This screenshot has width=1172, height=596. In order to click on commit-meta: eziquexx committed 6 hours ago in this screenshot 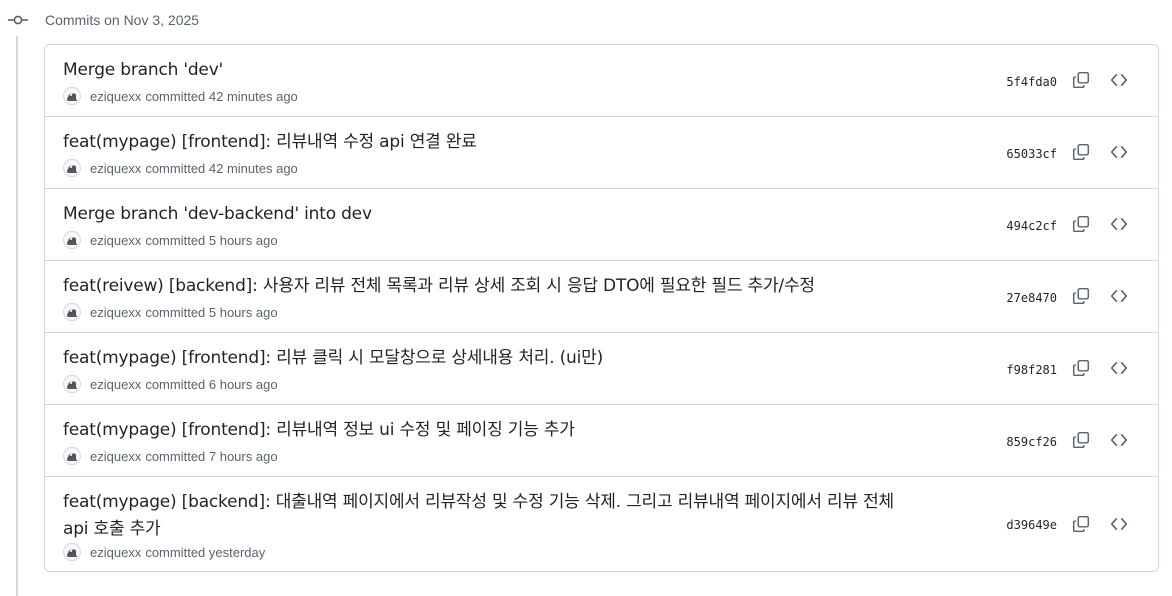, I will do `click(170, 384)`.